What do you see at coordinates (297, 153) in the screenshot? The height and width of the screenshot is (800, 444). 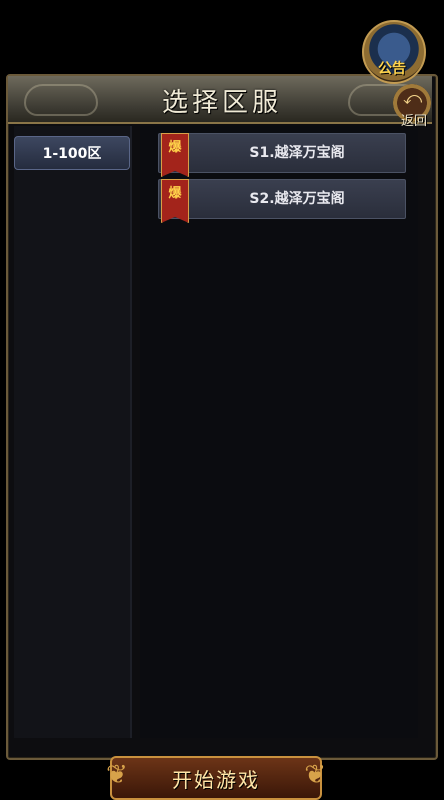 I see `server-name: S1.越泽万宝阁` at bounding box center [297, 153].